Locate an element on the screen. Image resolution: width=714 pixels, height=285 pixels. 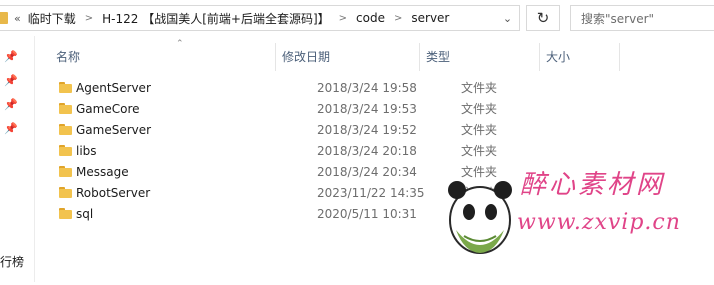
file-date: 2018/3/24 20:34 is located at coordinates (367, 171).